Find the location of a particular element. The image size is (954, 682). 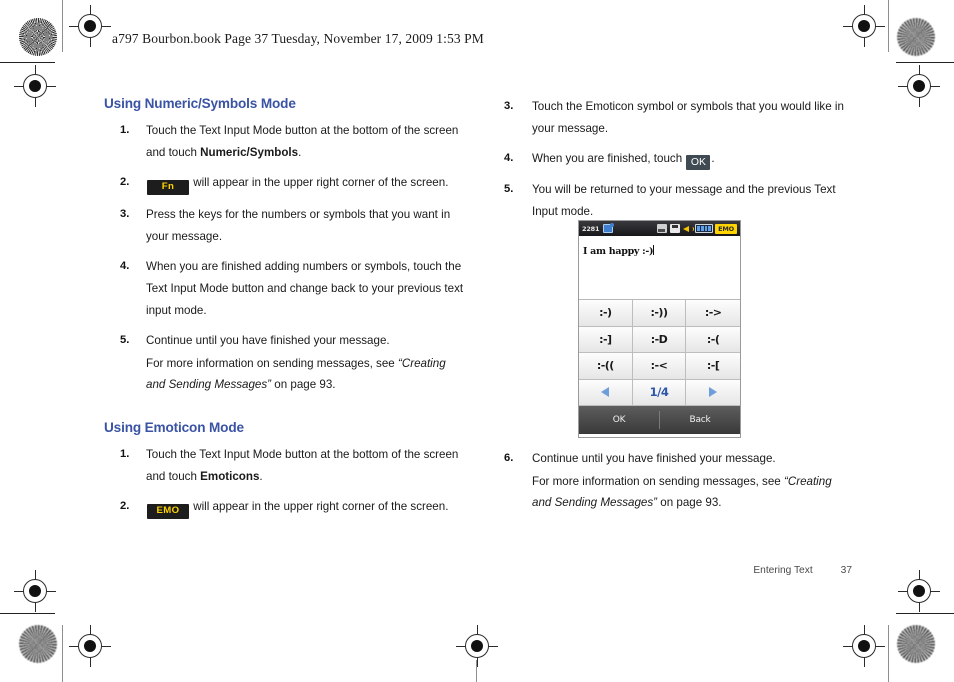

emoticon-key: :-< is located at coordinates (659, 366).